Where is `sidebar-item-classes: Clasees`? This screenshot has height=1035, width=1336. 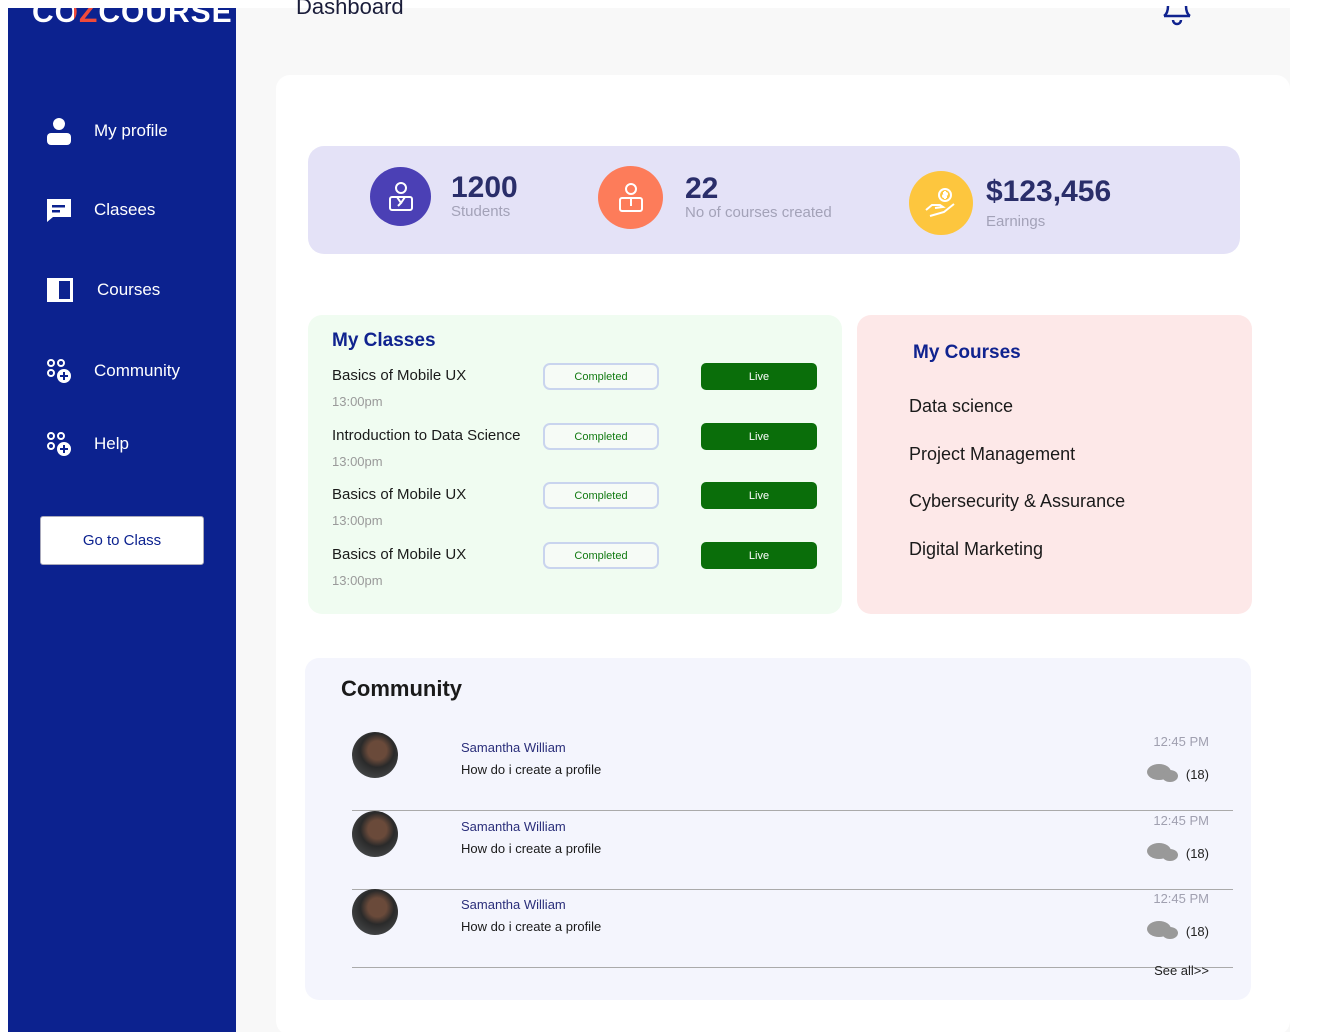 sidebar-item-classes: Clasees is located at coordinates (99, 210).